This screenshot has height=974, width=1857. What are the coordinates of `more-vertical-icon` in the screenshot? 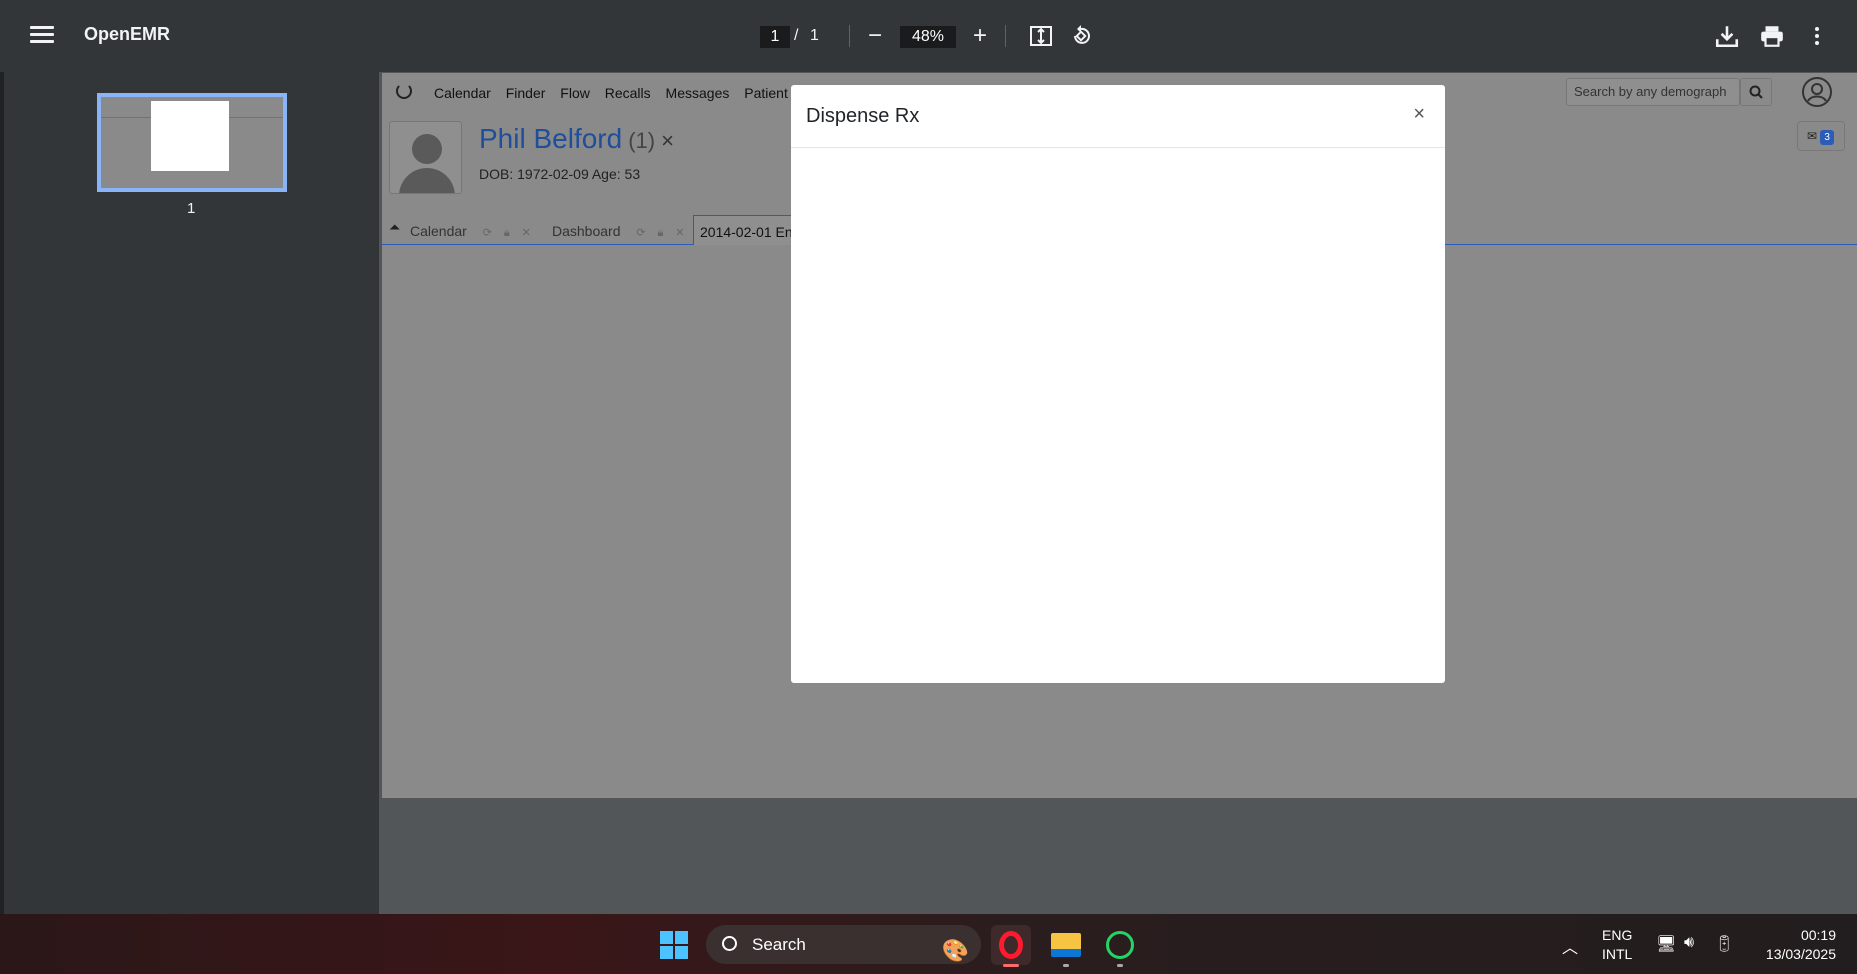 It's located at (1817, 36).